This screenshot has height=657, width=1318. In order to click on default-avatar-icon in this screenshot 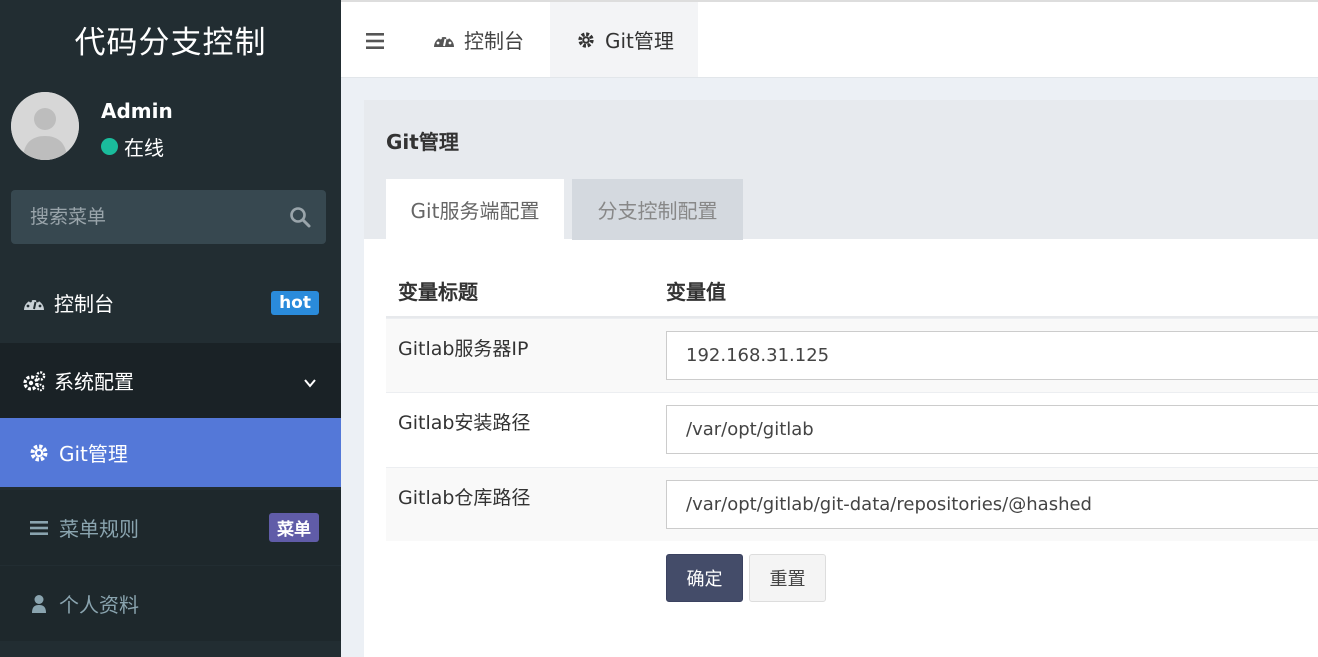, I will do `click(45, 126)`.